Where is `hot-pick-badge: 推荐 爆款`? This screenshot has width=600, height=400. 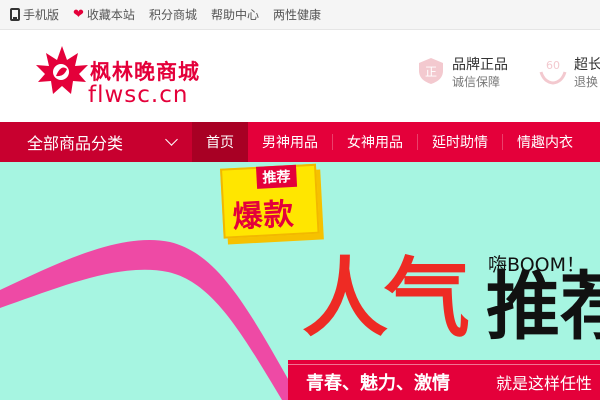 hot-pick-badge: 推荐 爆款 is located at coordinates (274, 204).